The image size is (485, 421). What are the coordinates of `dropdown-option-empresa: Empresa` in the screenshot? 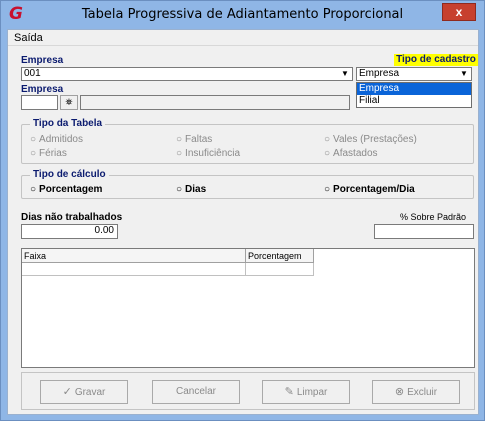 It's located at (414, 89).